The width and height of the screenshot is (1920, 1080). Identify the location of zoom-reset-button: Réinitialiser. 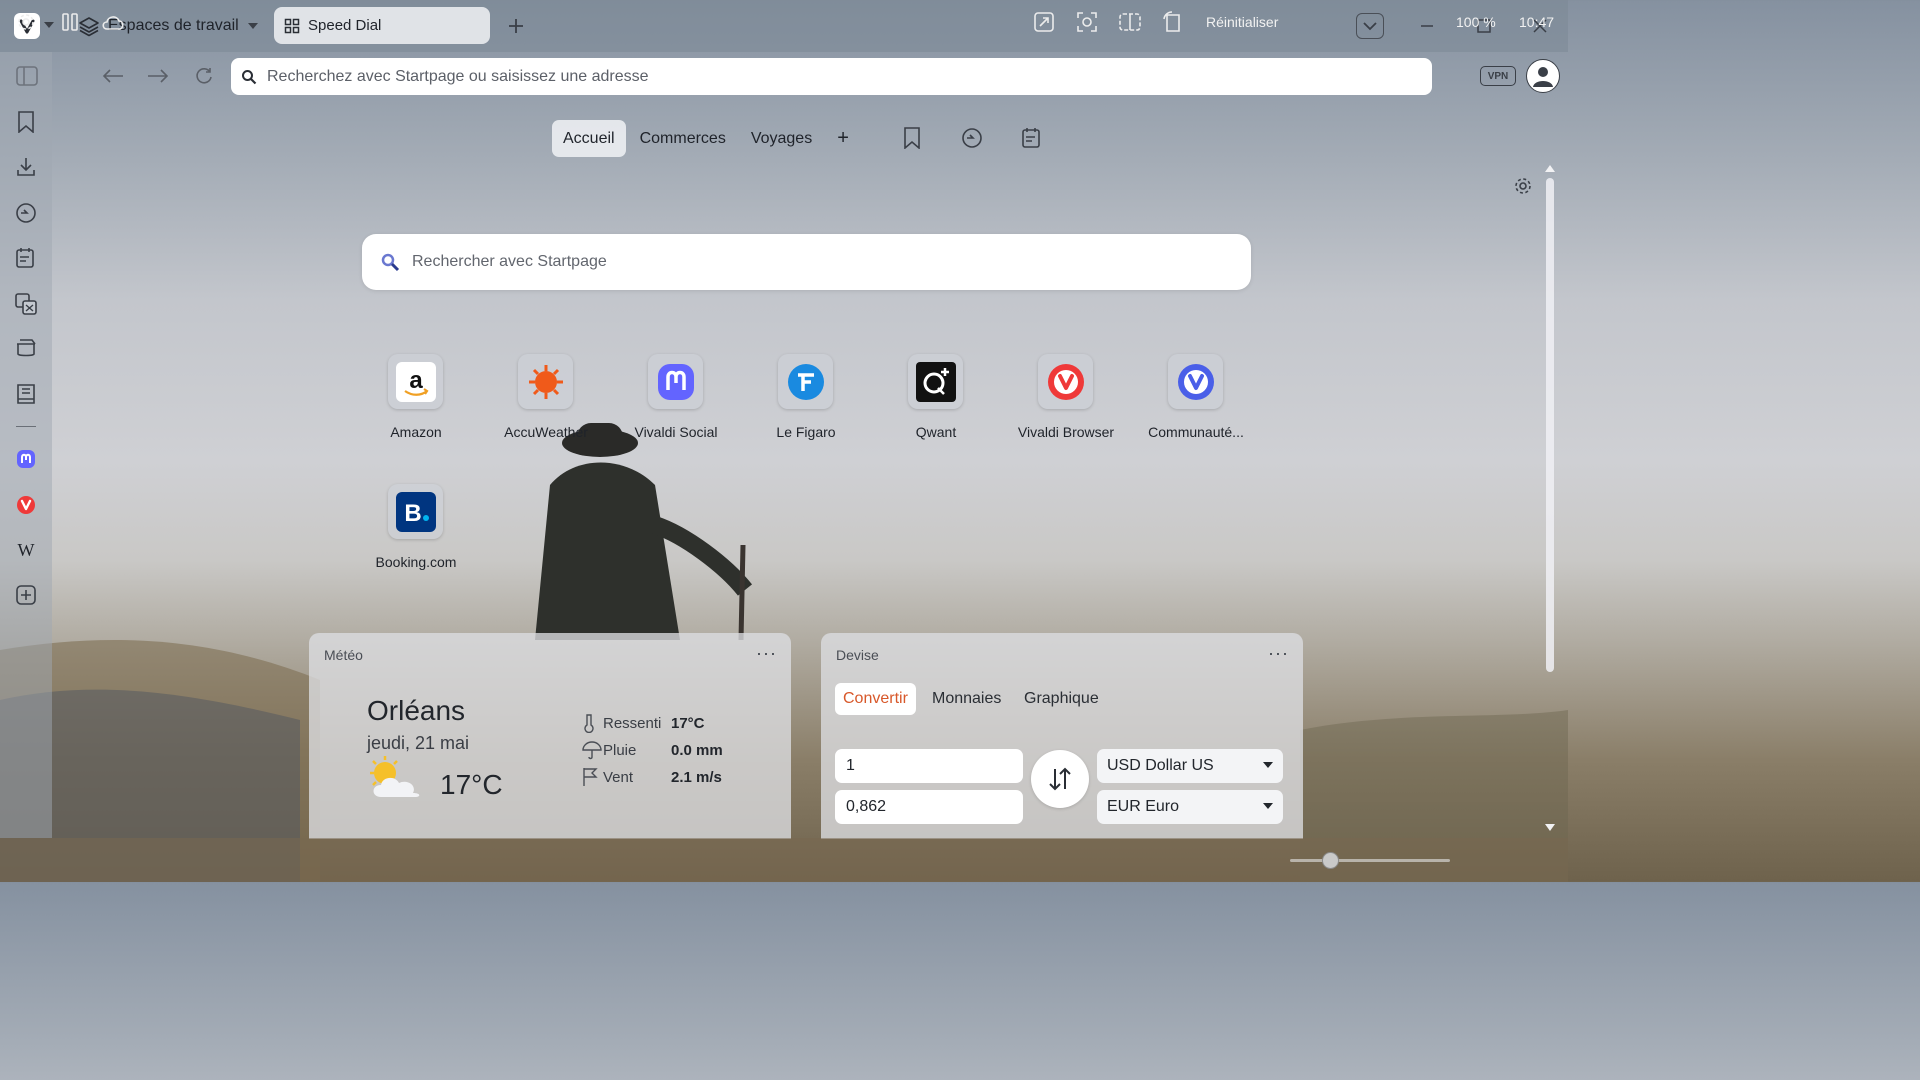
(1242, 22).